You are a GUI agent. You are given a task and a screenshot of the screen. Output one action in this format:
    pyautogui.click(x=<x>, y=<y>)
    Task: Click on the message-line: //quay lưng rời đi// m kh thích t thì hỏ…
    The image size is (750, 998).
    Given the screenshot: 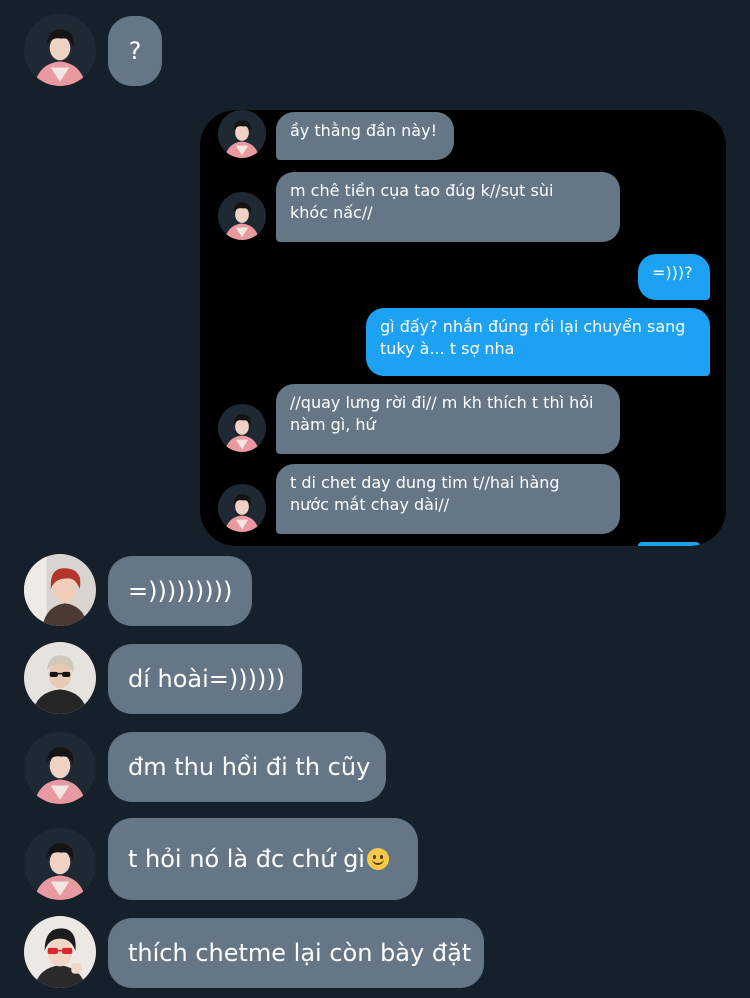 What is the action you would take?
    pyautogui.click(x=442, y=402)
    